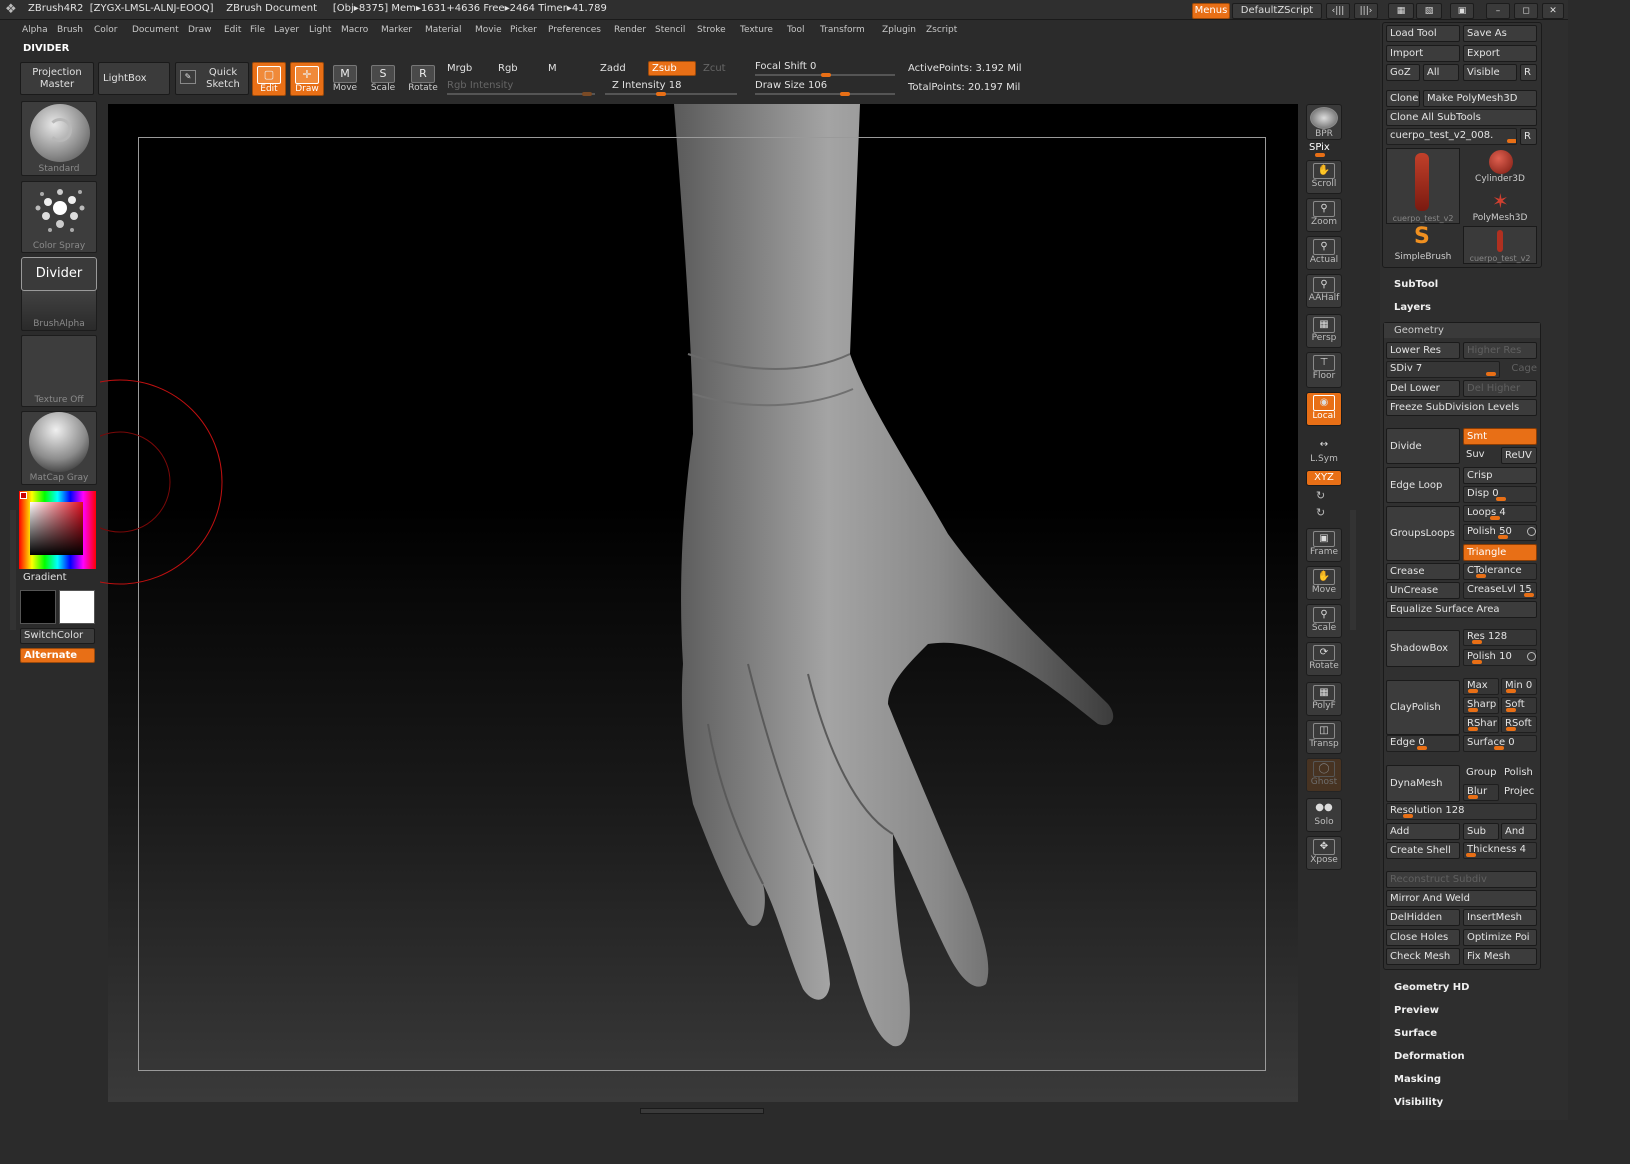  I want to click on menu-brush: Brush, so click(70, 30).